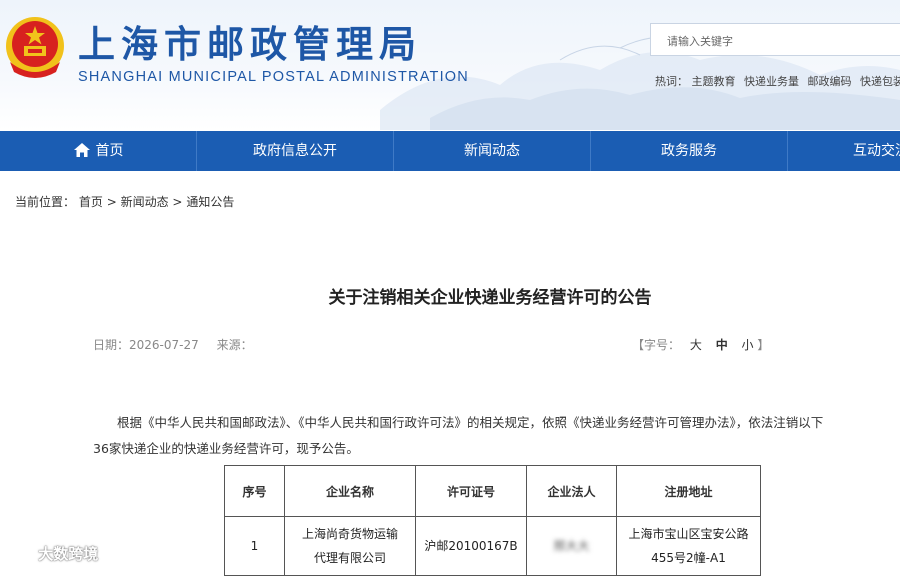  I want to click on hot-words: 热词： 主题教育 快递业务量 邮政编码 快递包装, so click(777, 81).